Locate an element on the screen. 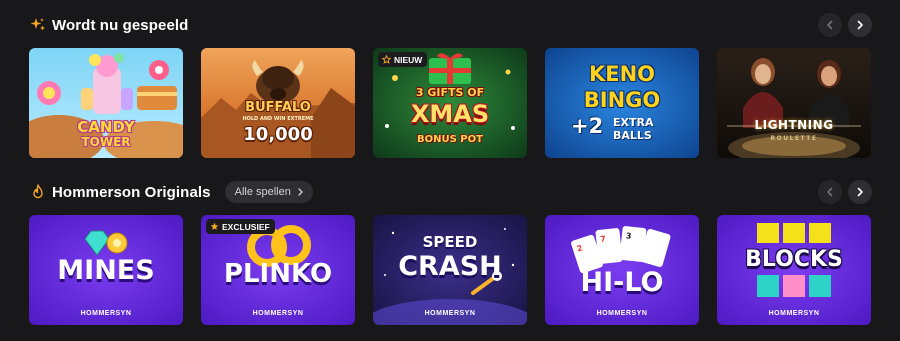  game-tile-keno-bingo: KENO BINGO +2 EXTRA BALLS is located at coordinates (622, 103).